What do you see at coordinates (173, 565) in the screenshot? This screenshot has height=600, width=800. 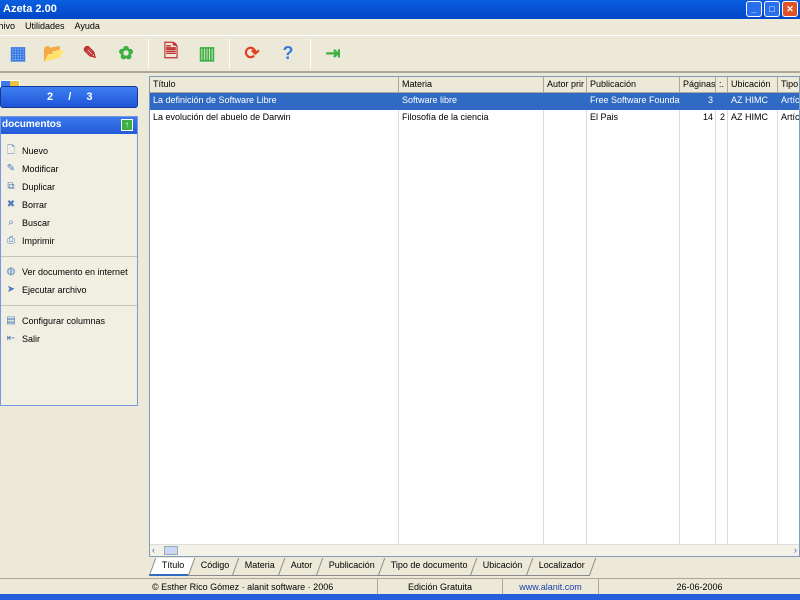 I see `tab-label: Título` at bounding box center [173, 565].